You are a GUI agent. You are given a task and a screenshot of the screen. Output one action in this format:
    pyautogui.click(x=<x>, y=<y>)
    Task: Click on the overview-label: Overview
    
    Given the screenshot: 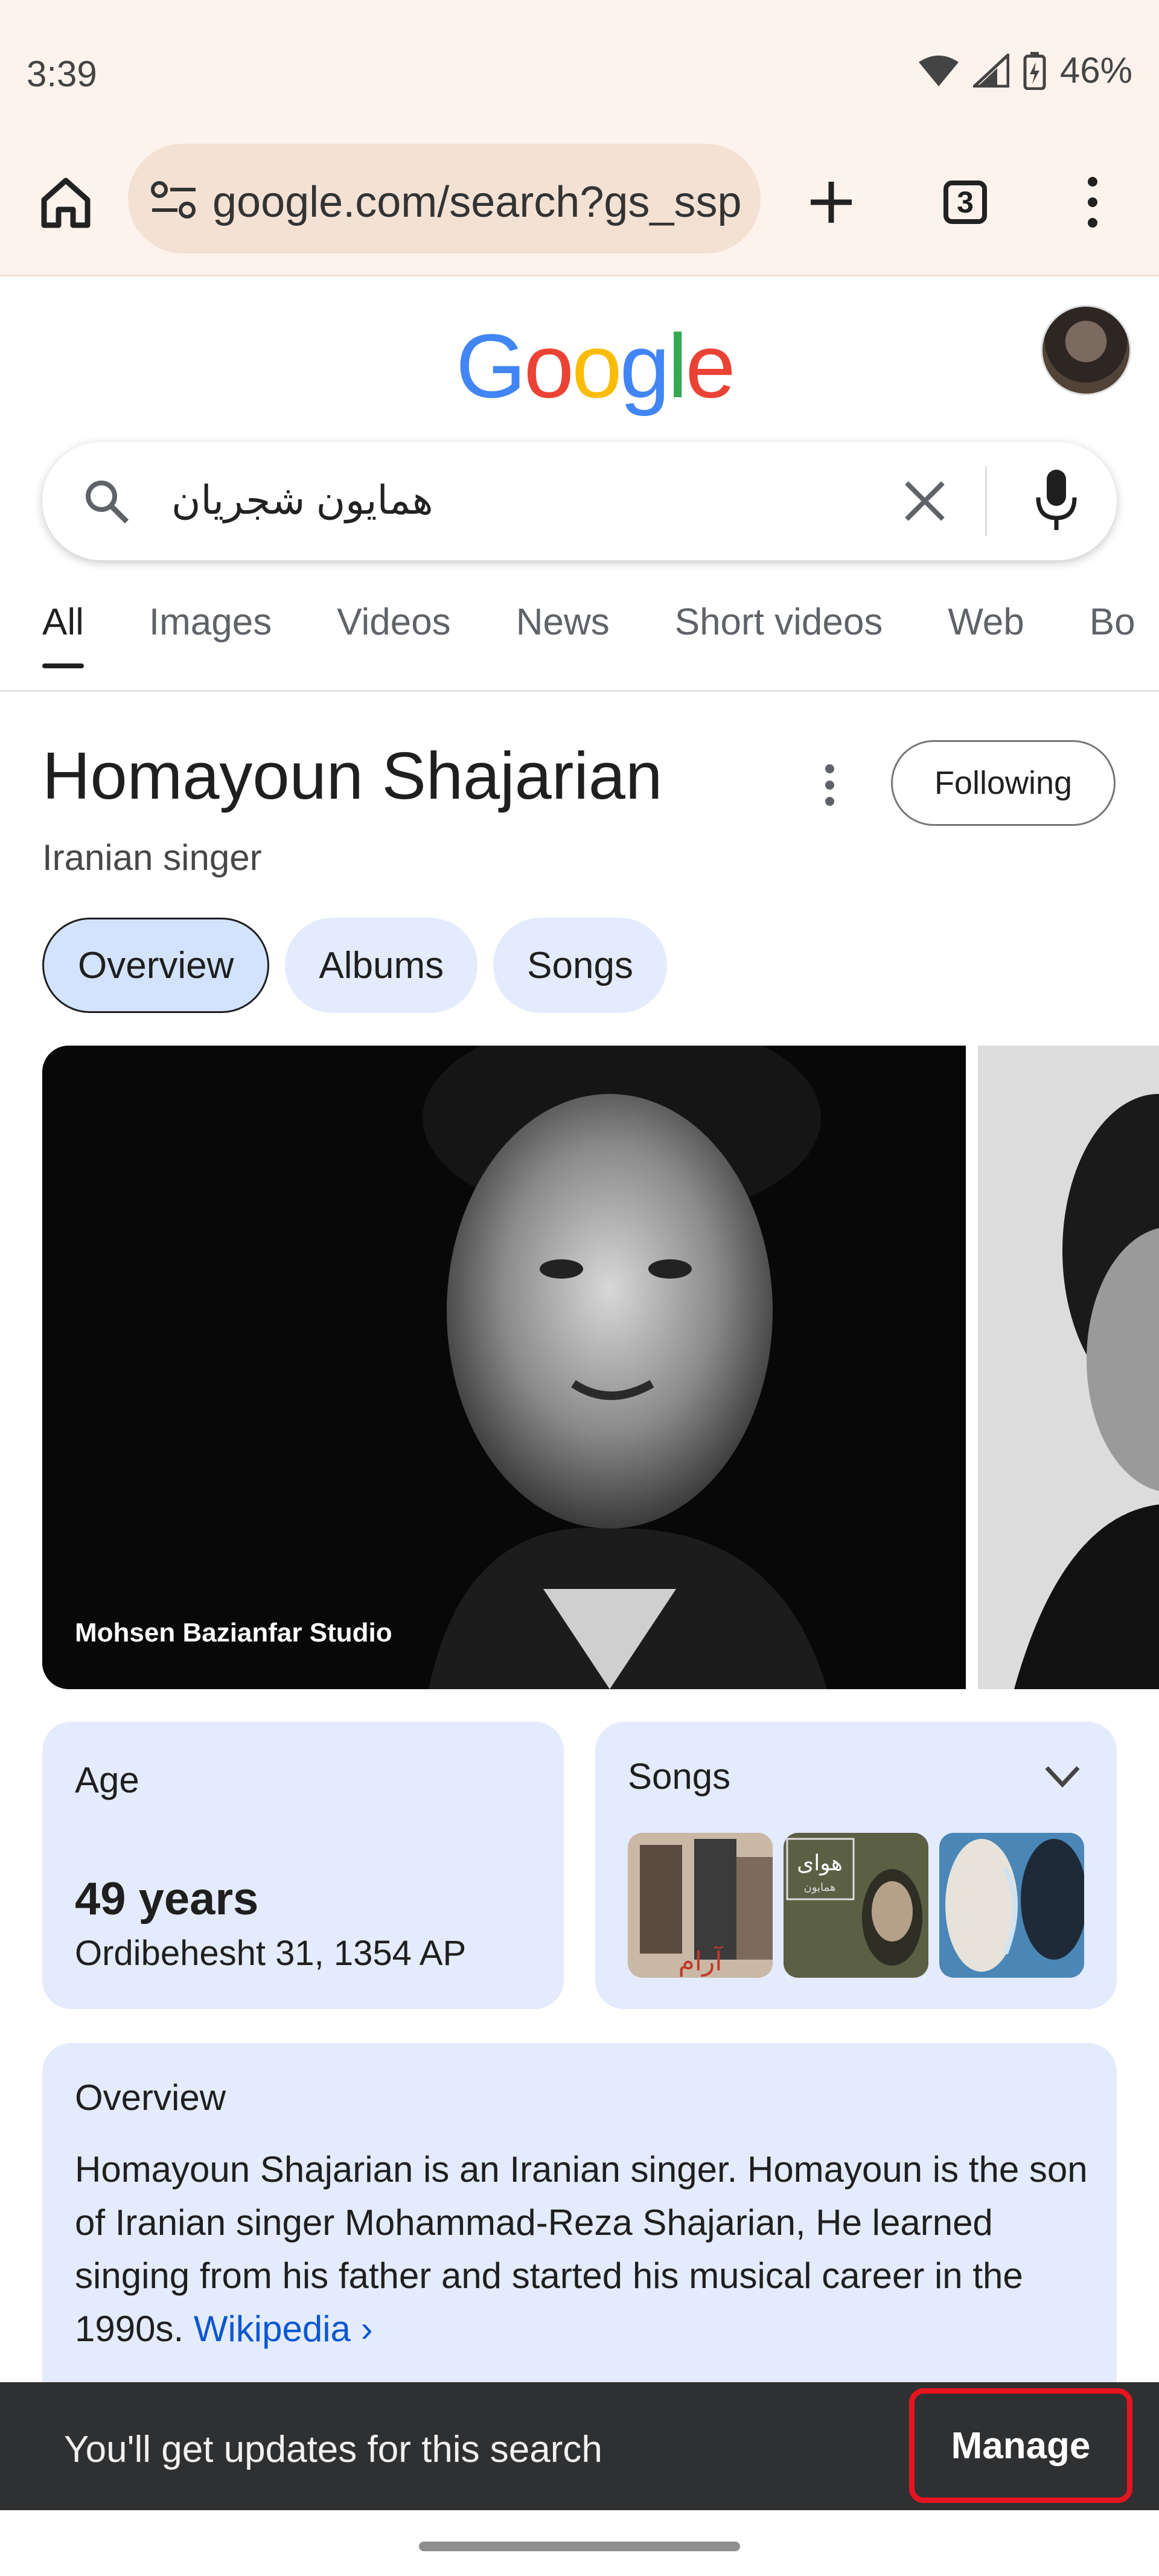 What is the action you would take?
    pyautogui.click(x=150, y=2097)
    